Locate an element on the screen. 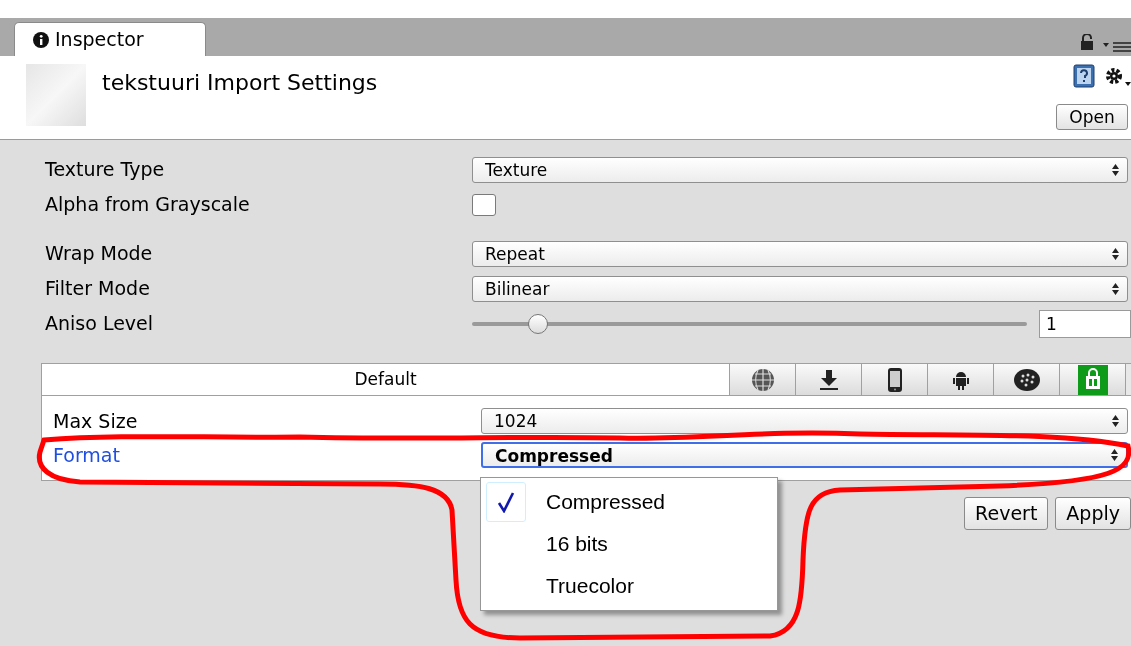  property-label: Filter Mode is located at coordinates (98, 289).